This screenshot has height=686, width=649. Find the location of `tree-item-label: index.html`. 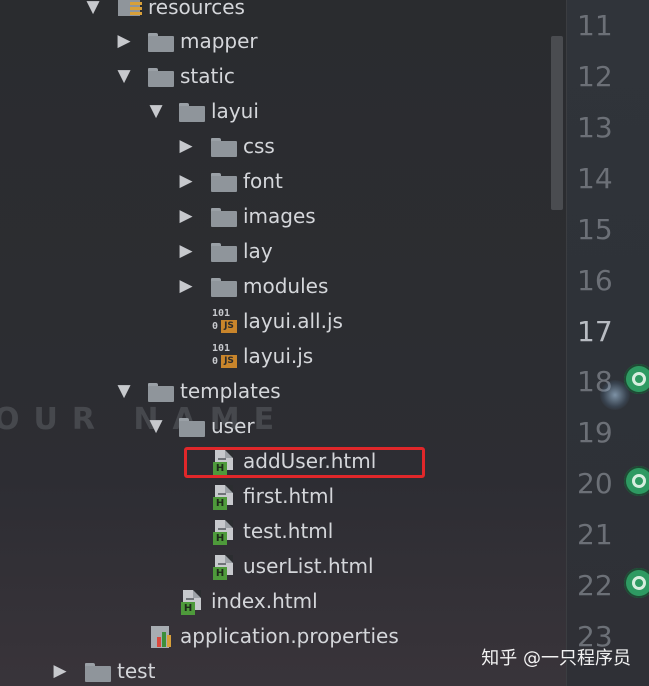

tree-item-label: index.html is located at coordinates (264, 601).